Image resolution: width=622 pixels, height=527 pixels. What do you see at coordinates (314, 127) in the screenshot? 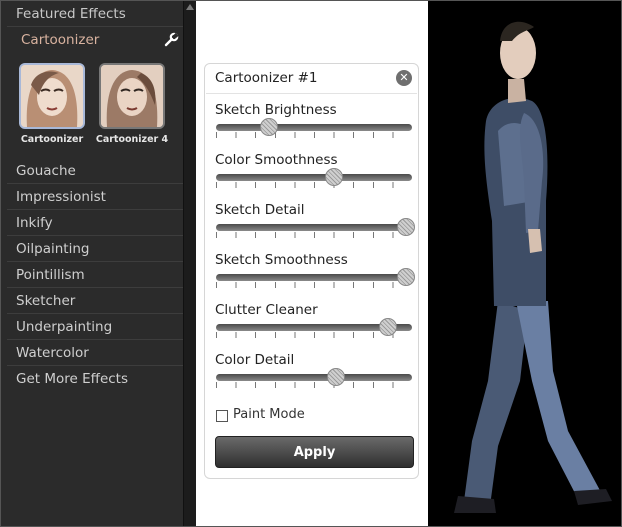
I see `slider-track-sketch-brightness` at bounding box center [314, 127].